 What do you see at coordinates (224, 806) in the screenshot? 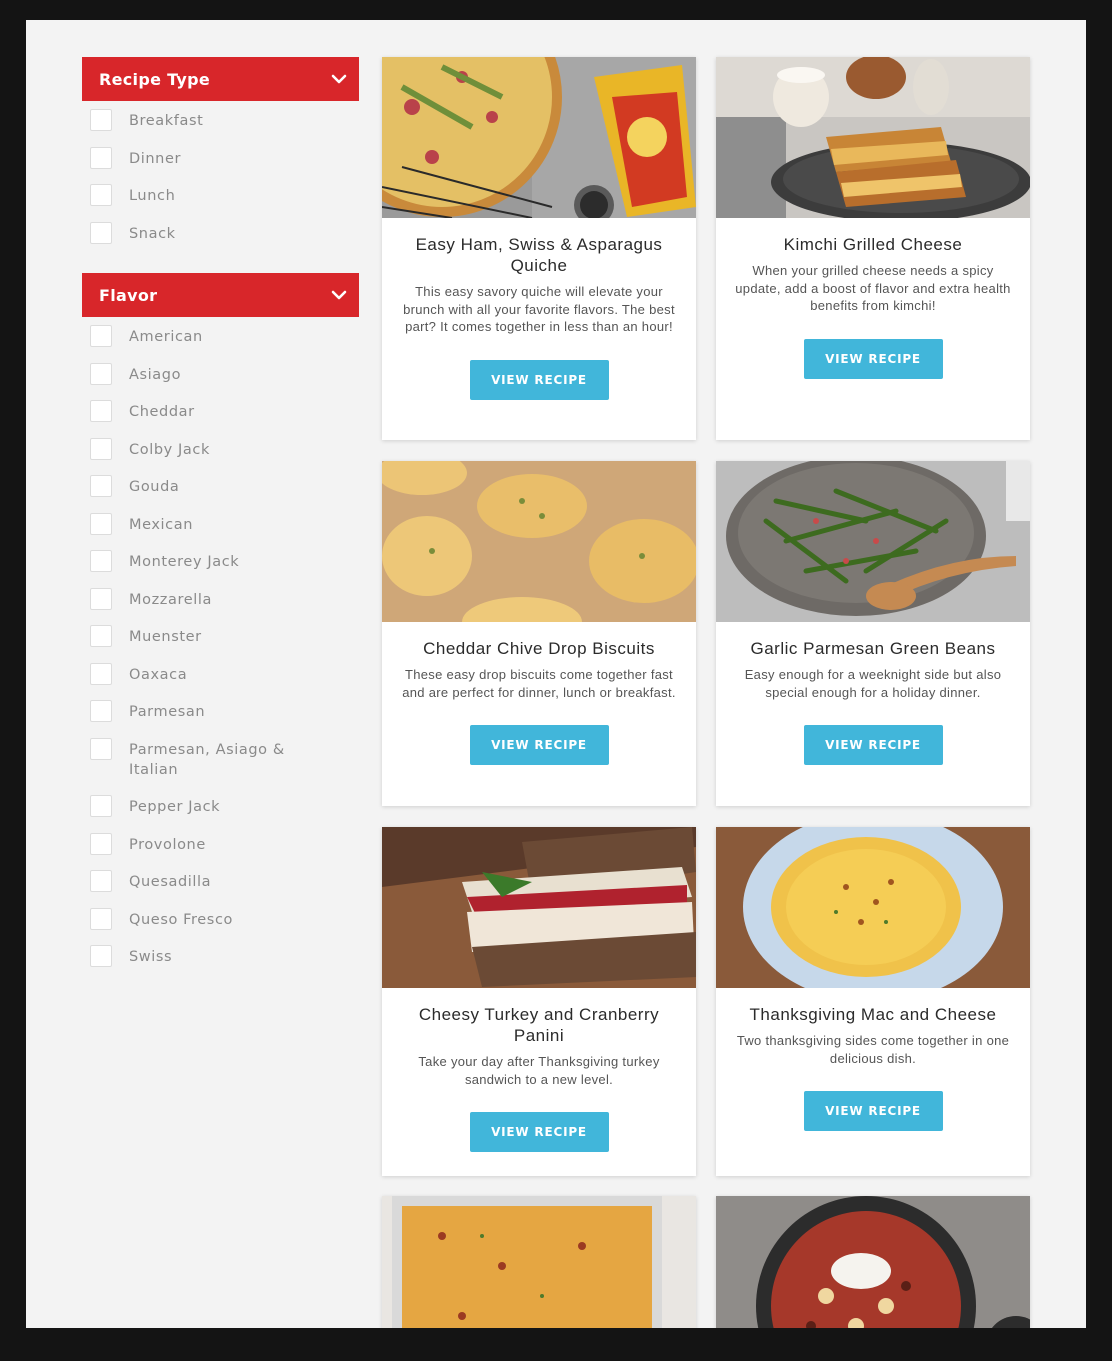
I see `filter-option: Pepper Jack` at bounding box center [224, 806].